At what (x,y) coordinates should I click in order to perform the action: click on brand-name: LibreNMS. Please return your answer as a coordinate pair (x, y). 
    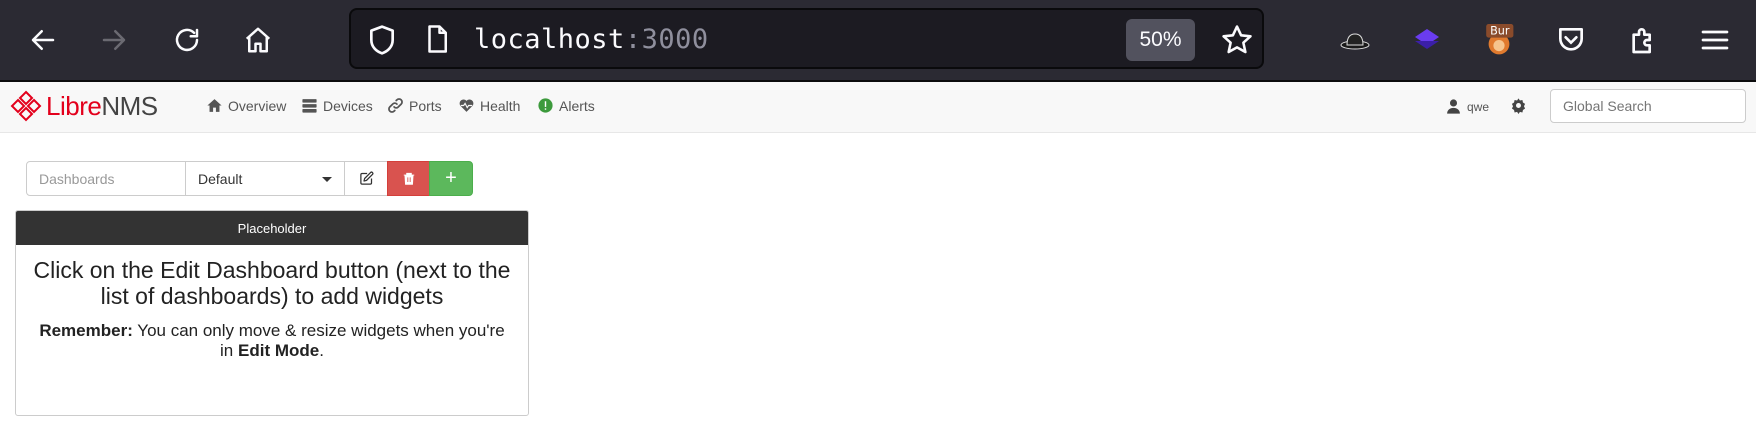
    Looking at the image, I should click on (102, 106).